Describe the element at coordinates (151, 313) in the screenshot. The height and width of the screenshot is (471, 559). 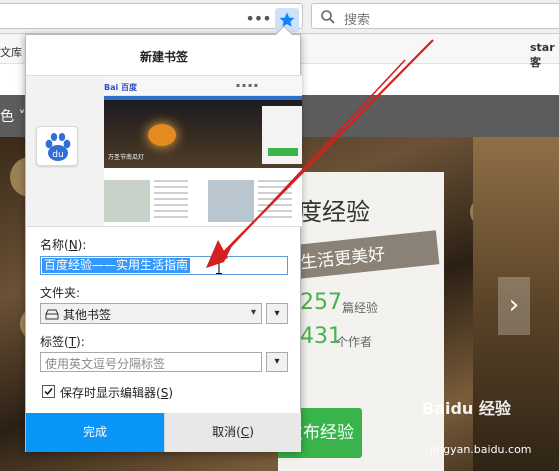
I see `folder-dropdown: 其他书签 ▾` at that location.